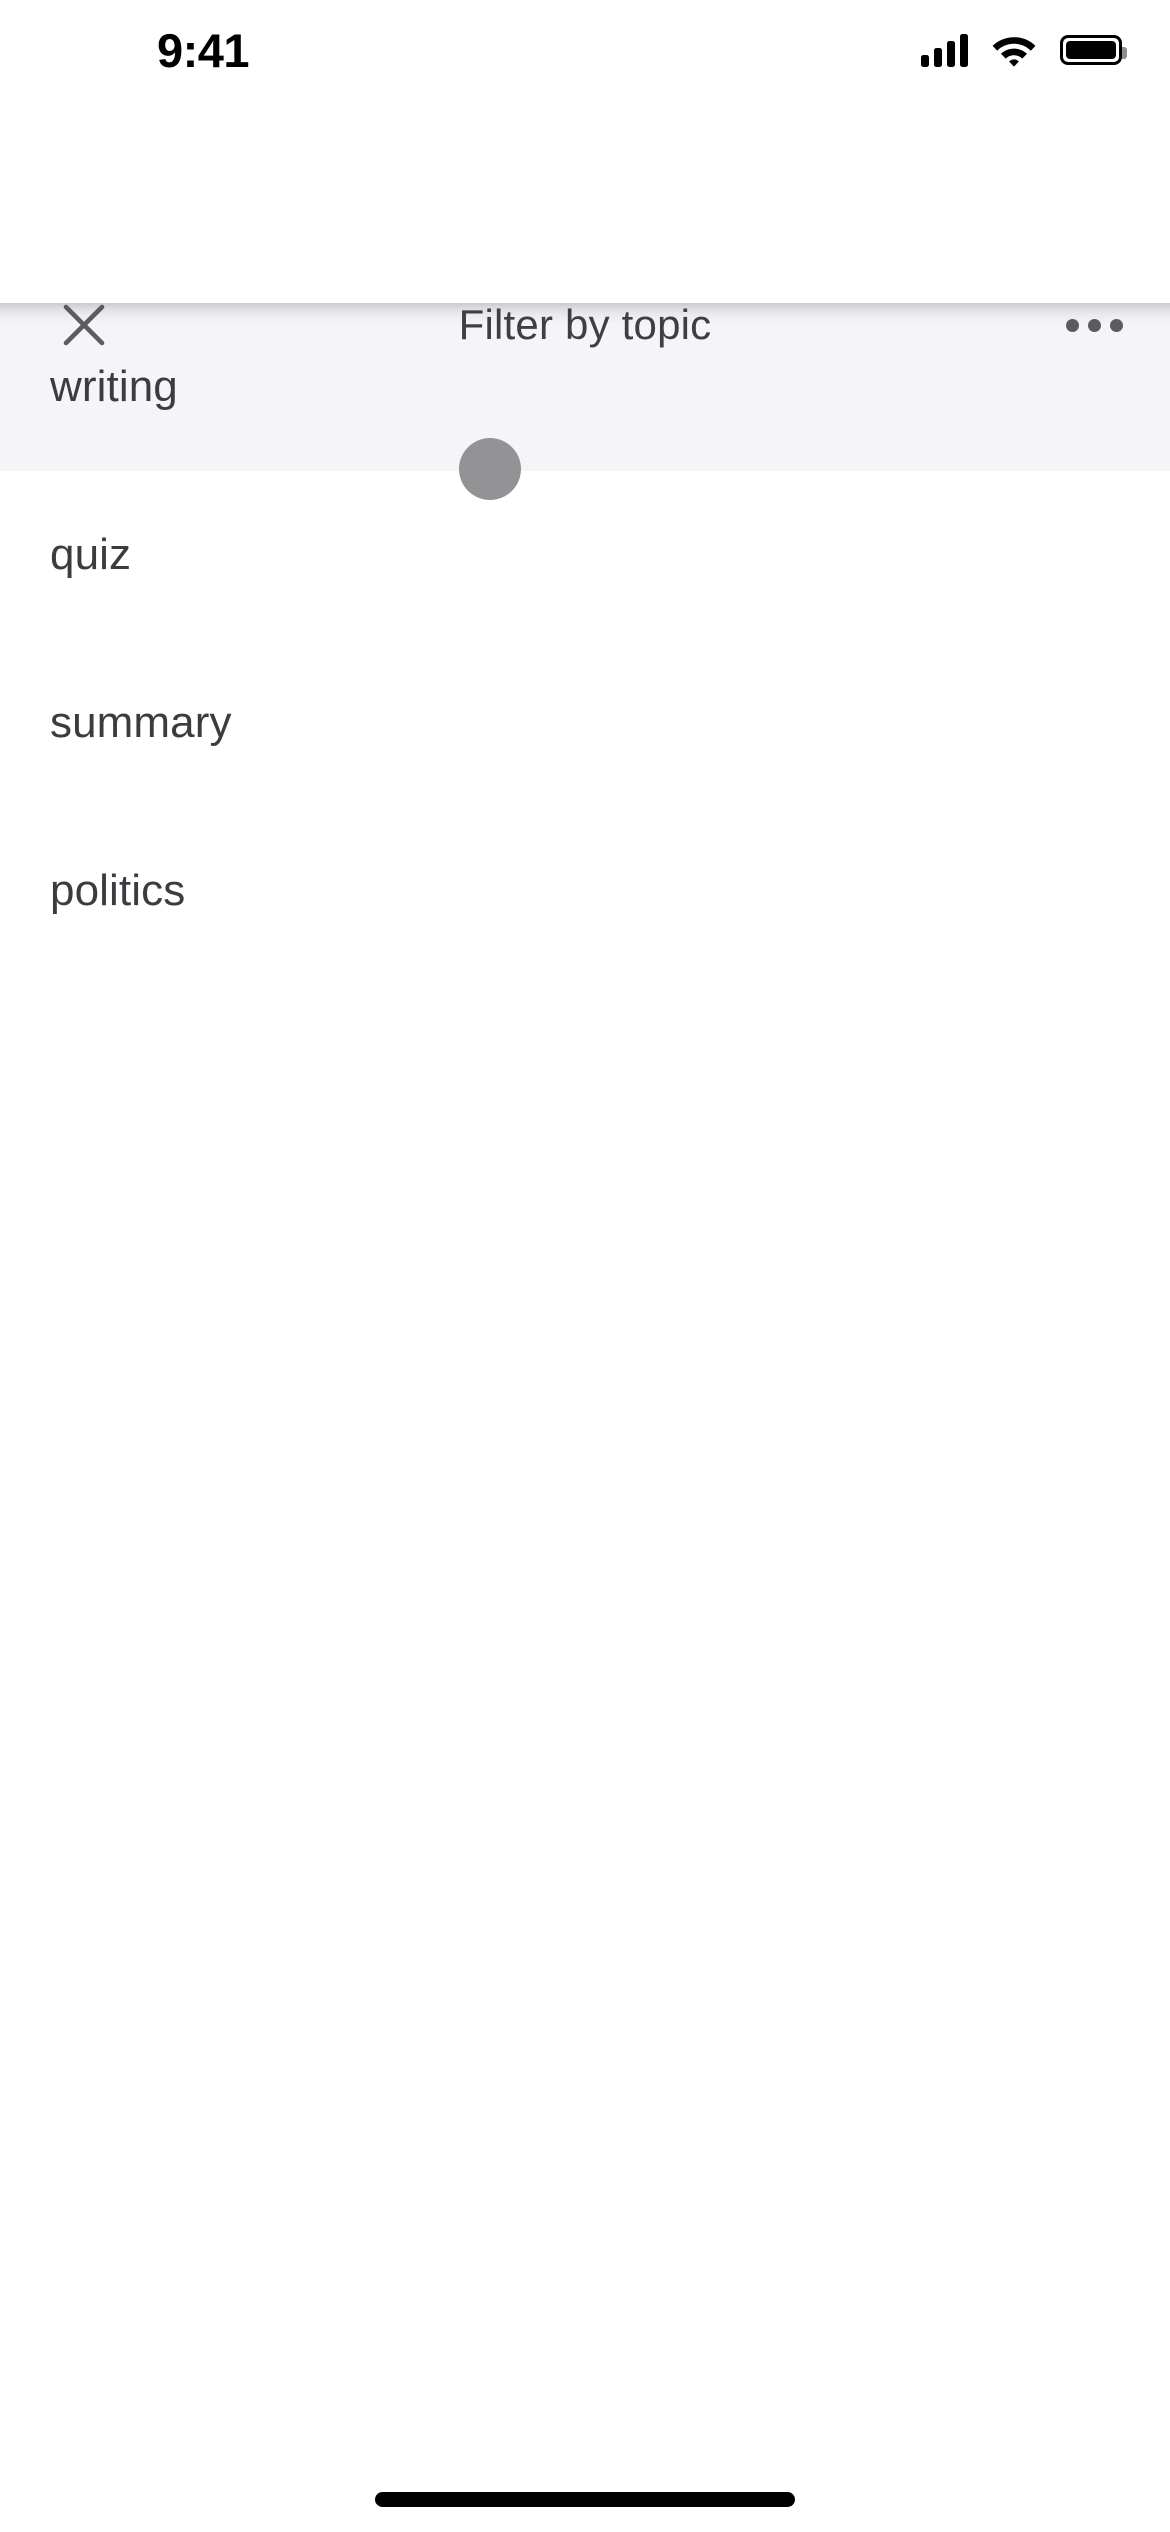  I want to click on topic-list-item-politics: politics, so click(585, 891).